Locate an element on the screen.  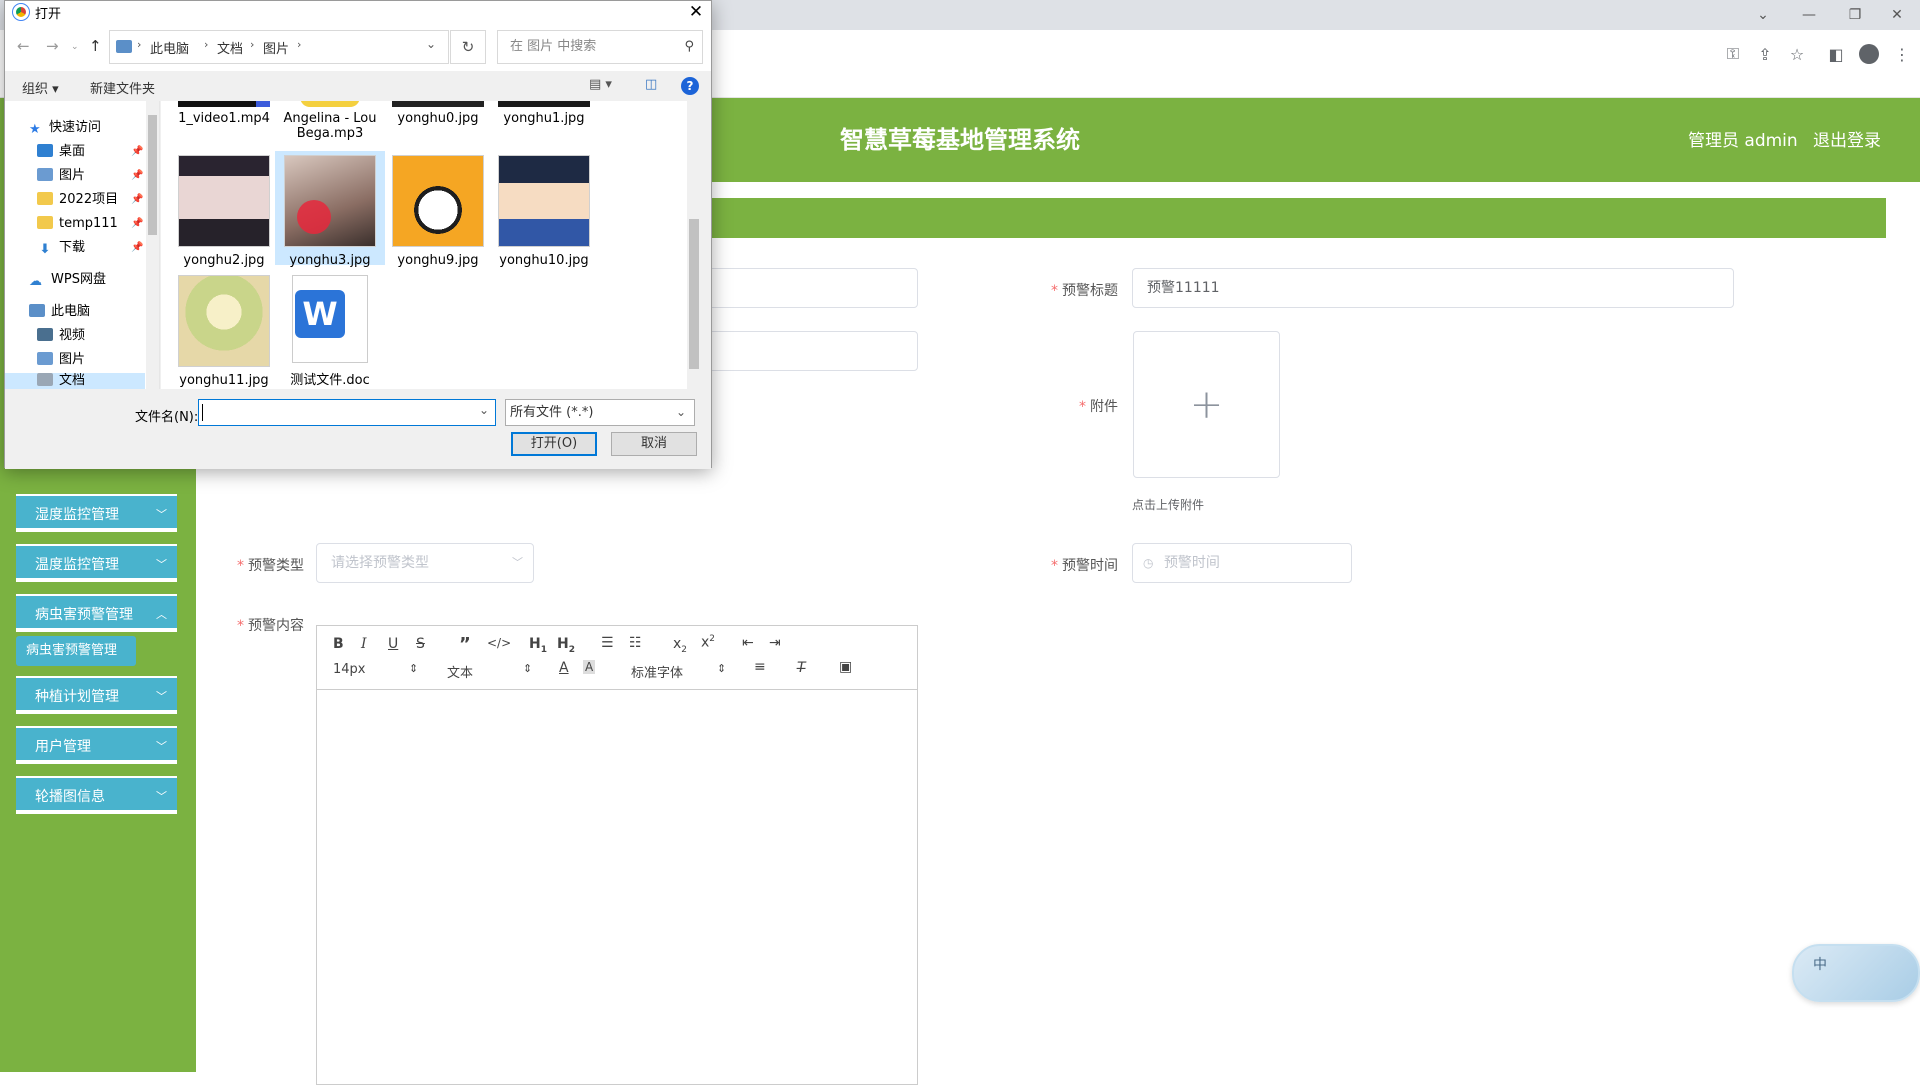
profile-icon is located at coordinates (1869, 54).